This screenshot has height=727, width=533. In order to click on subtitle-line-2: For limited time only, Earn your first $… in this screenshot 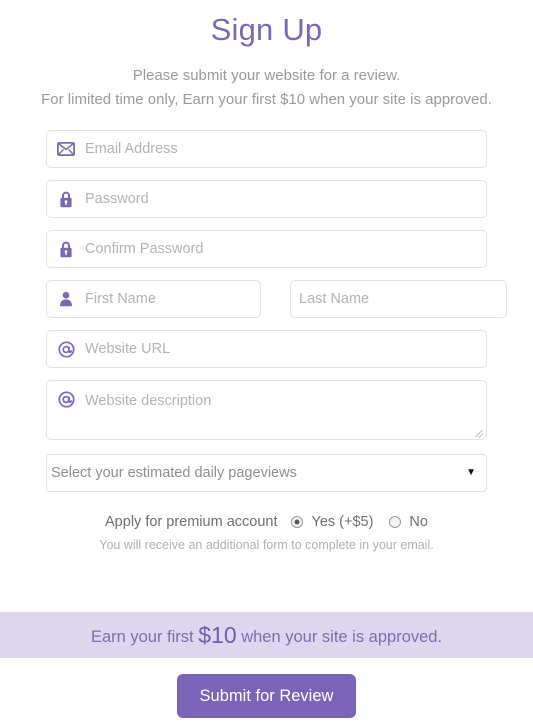, I will do `click(266, 99)`.